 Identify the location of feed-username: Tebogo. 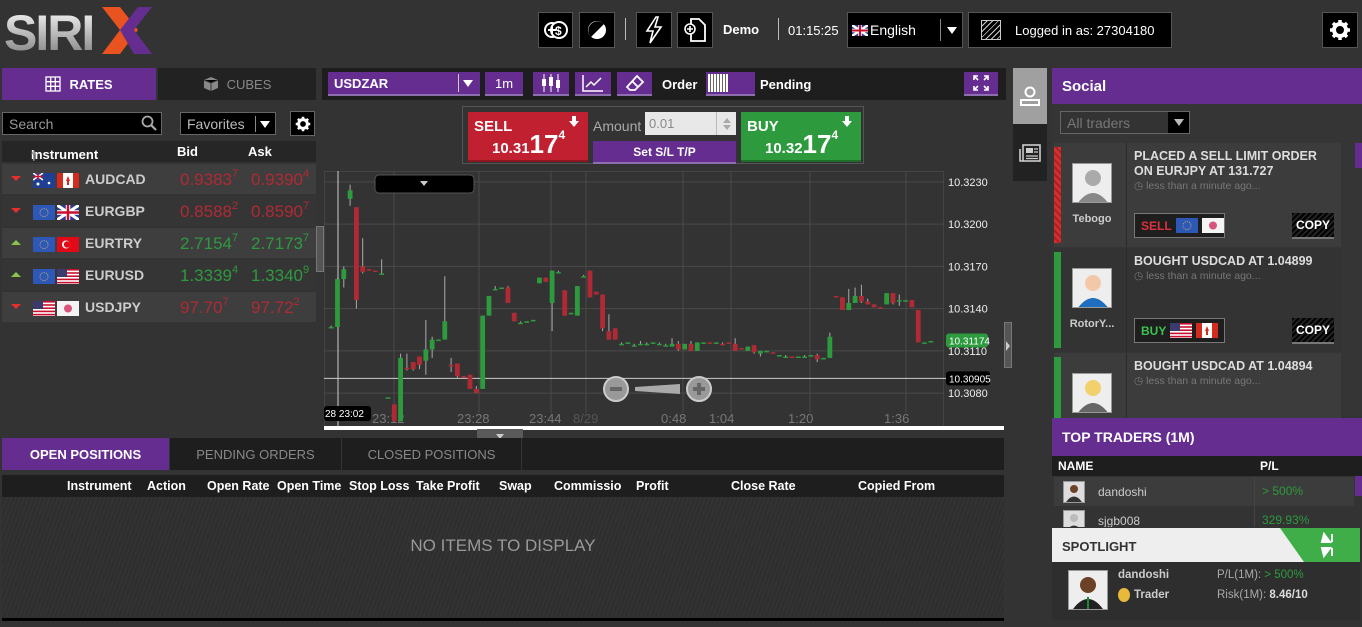
(1092, 219).